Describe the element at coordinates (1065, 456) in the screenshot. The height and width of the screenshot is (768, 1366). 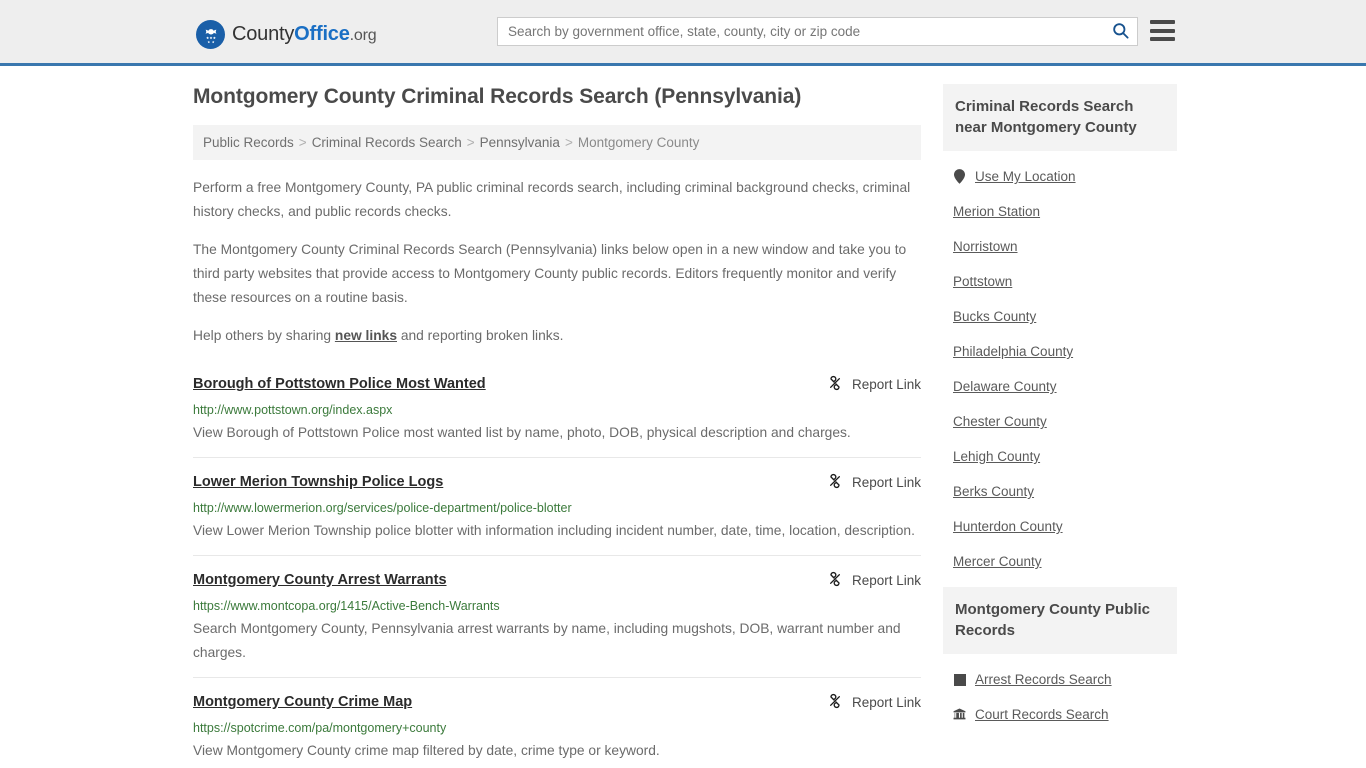
I see `sidebar-item-lehigh-county: Lehigh County` at that location.